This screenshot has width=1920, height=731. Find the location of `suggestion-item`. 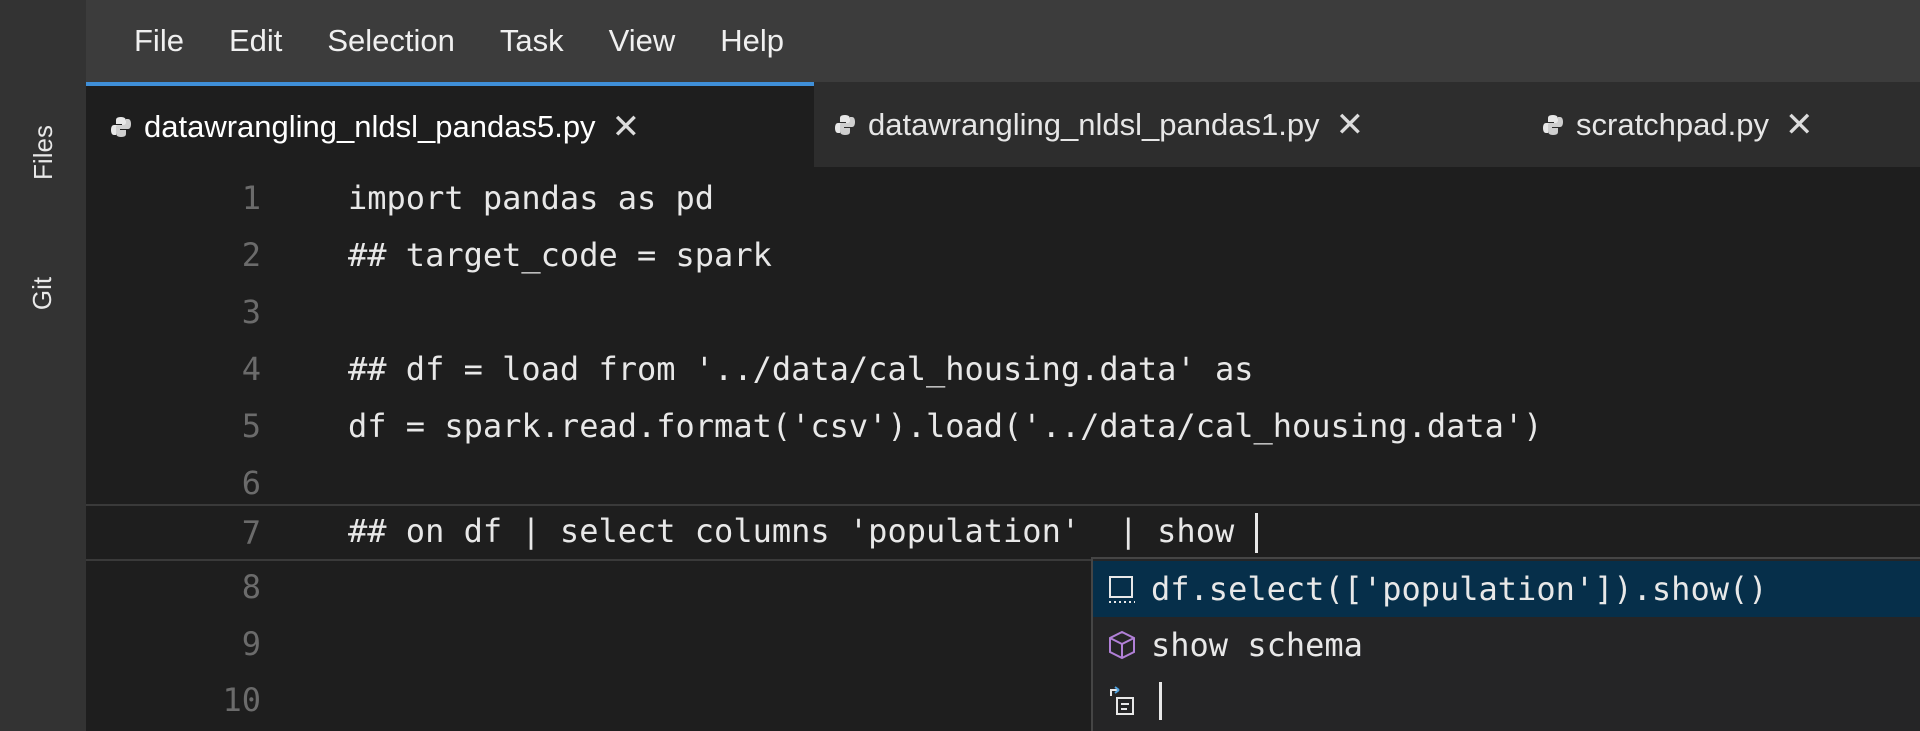

suggestion-item is located at coordinates (1506, 701).